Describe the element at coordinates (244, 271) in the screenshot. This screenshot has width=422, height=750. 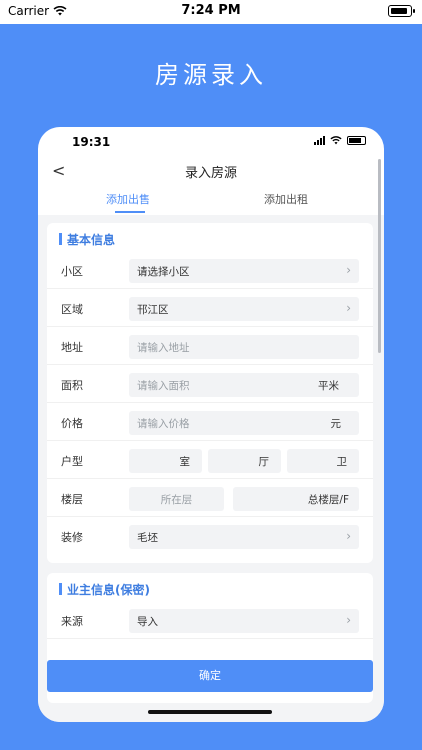
I see `community-select: 请选择小区 ›` at that location.